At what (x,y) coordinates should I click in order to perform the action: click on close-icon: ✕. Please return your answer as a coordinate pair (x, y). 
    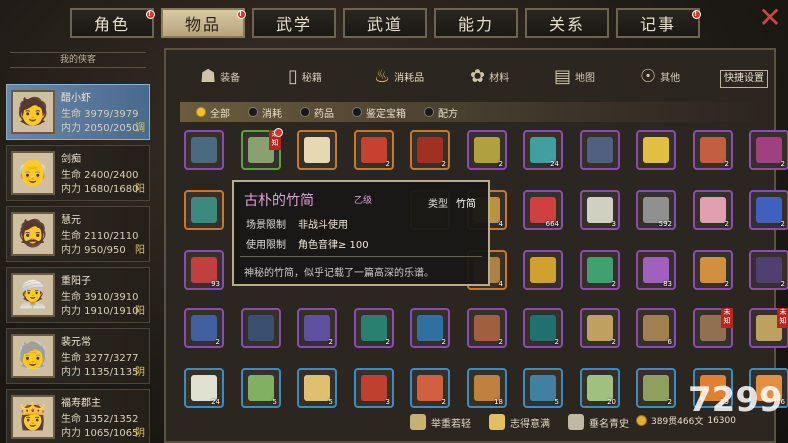
    Looking at the image, I should click on (770, 18).